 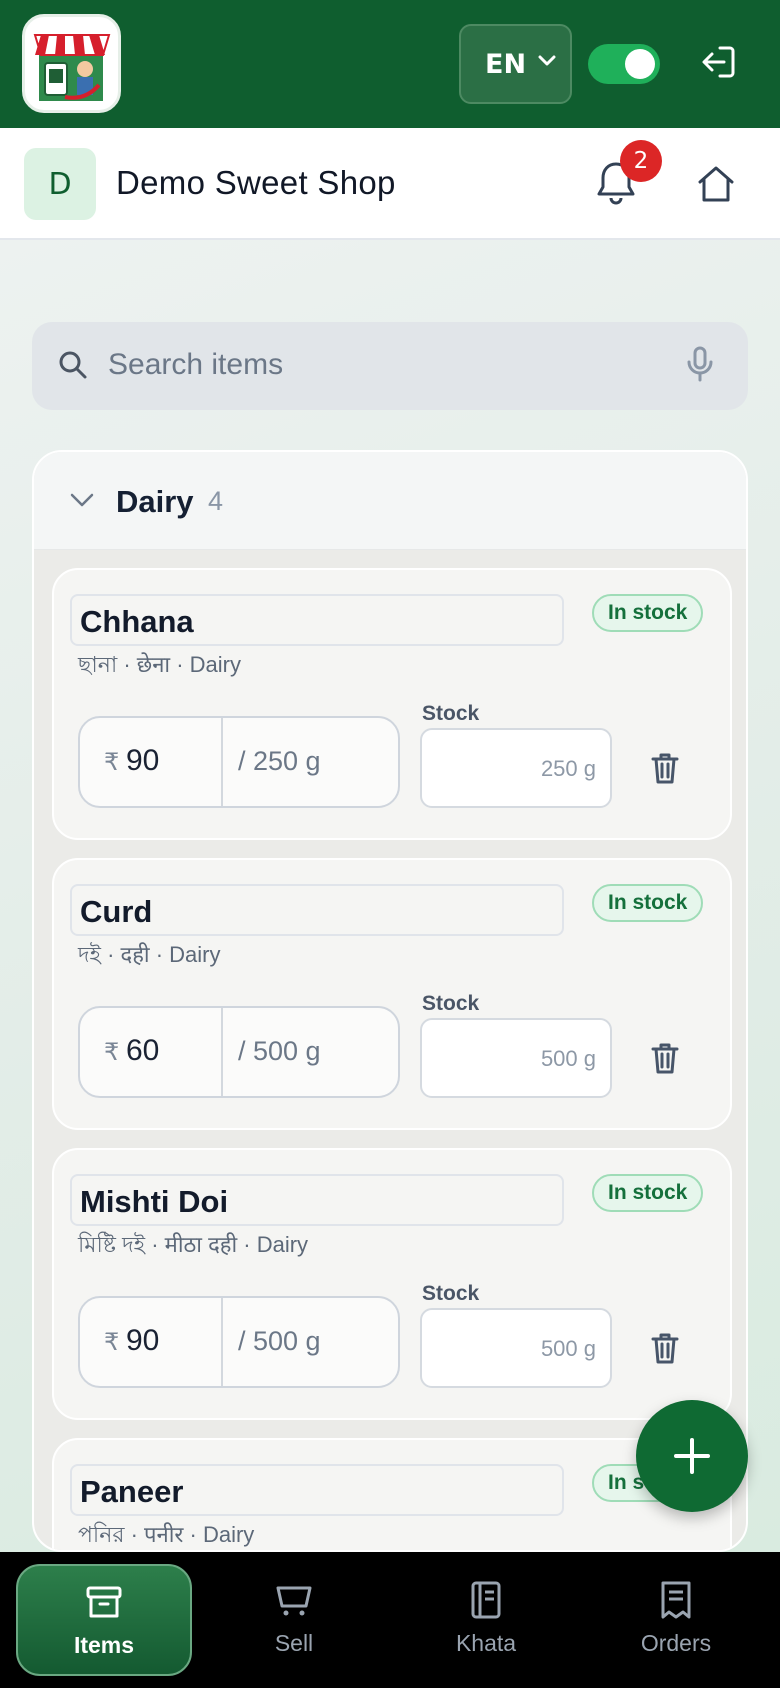 What do you see at coordinates (60, 184) in the screenshot?
I see `shop-avatar: D` at bounding box center [60, 184].